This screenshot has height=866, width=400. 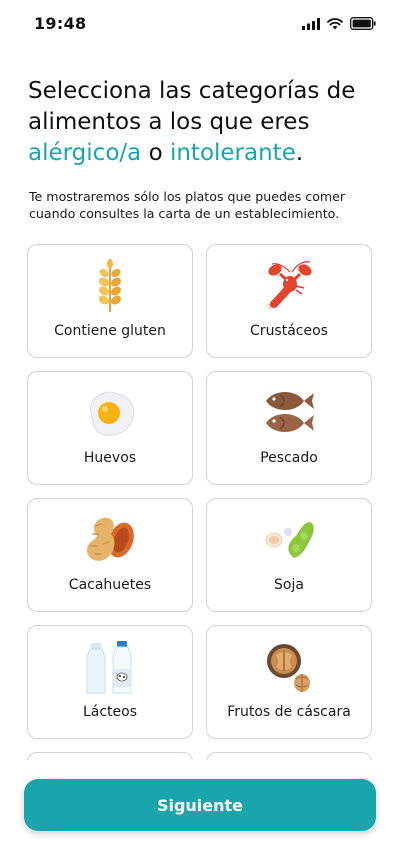 What do you see at coordinates (289, 585) in the screenshot?
I see `category-label-soy: Soja` at bounding box center [289, 585].